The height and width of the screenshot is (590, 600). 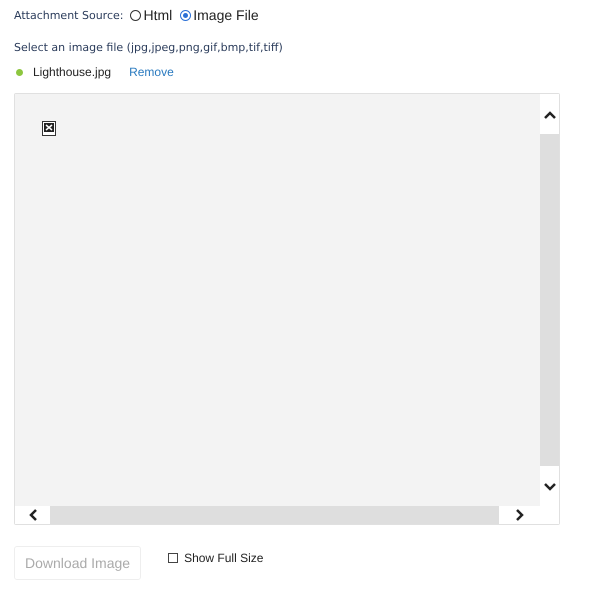 I want to click on file-name: Lighthouse.jpg, so click(x=72, y=72).